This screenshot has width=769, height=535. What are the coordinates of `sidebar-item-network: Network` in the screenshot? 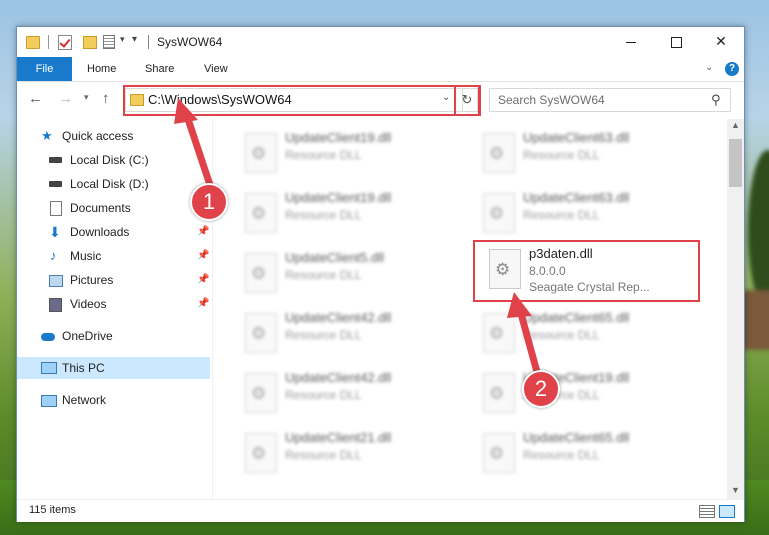 It's located at (113, 400).